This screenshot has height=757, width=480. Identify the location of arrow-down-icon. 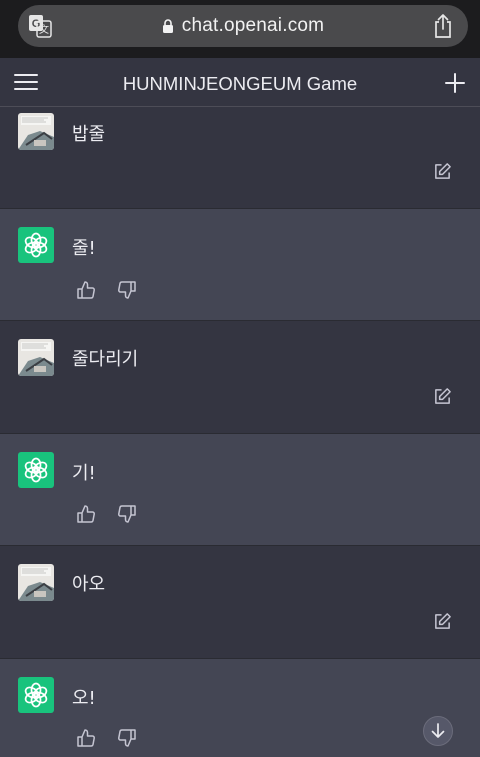
(438, 730).